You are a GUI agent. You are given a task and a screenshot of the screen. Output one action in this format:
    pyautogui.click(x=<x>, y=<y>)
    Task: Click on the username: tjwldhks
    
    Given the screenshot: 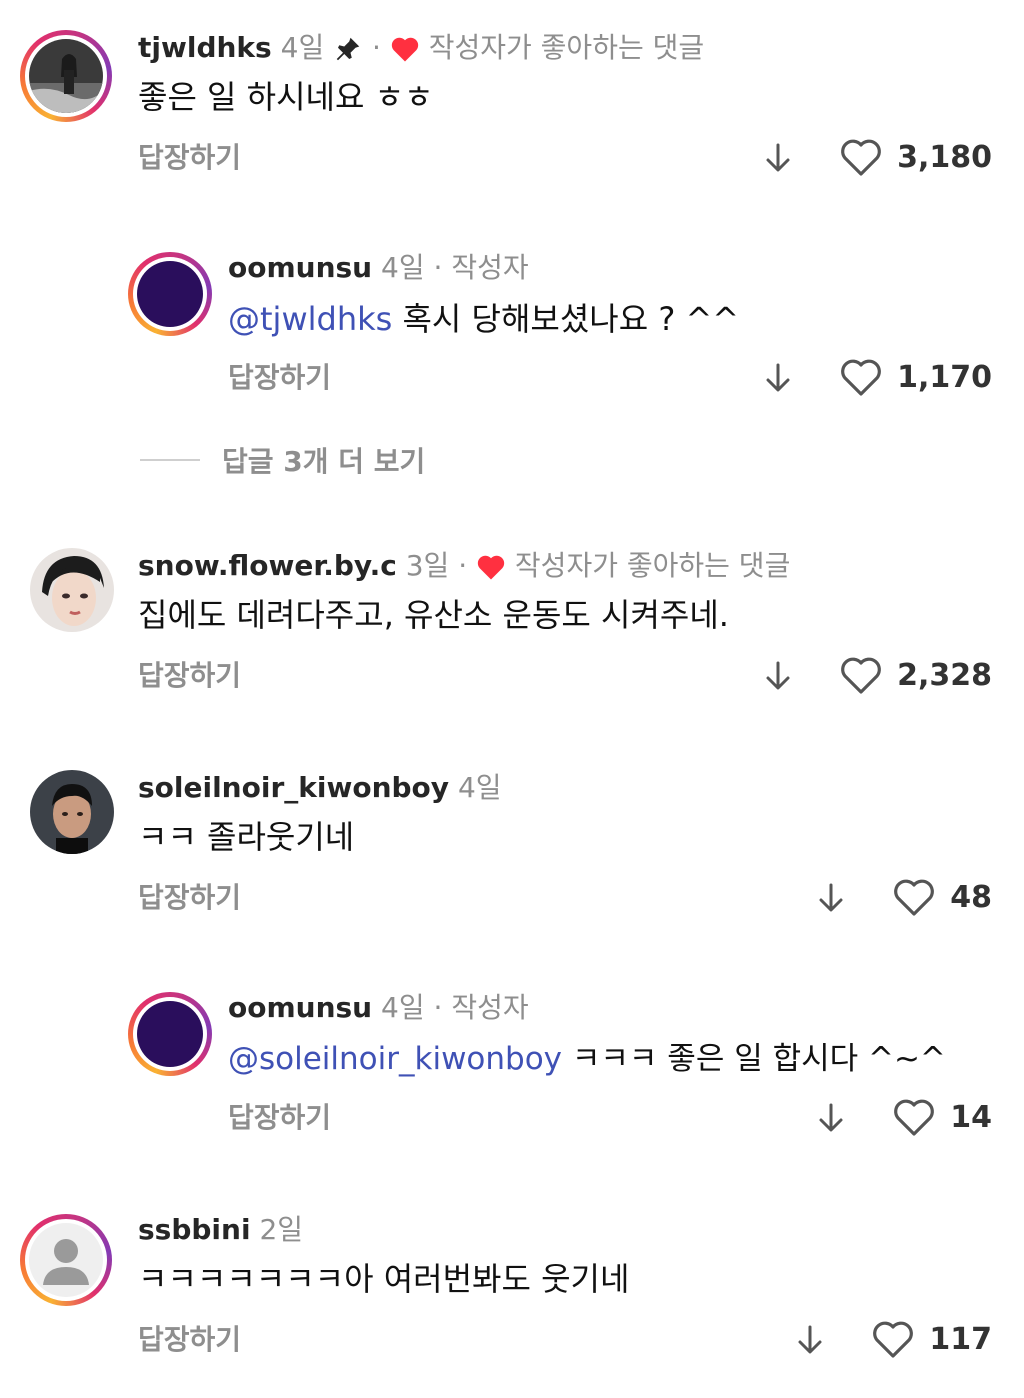 What is the action you would take?
    pyautogui.click(x=205, y=47)
    